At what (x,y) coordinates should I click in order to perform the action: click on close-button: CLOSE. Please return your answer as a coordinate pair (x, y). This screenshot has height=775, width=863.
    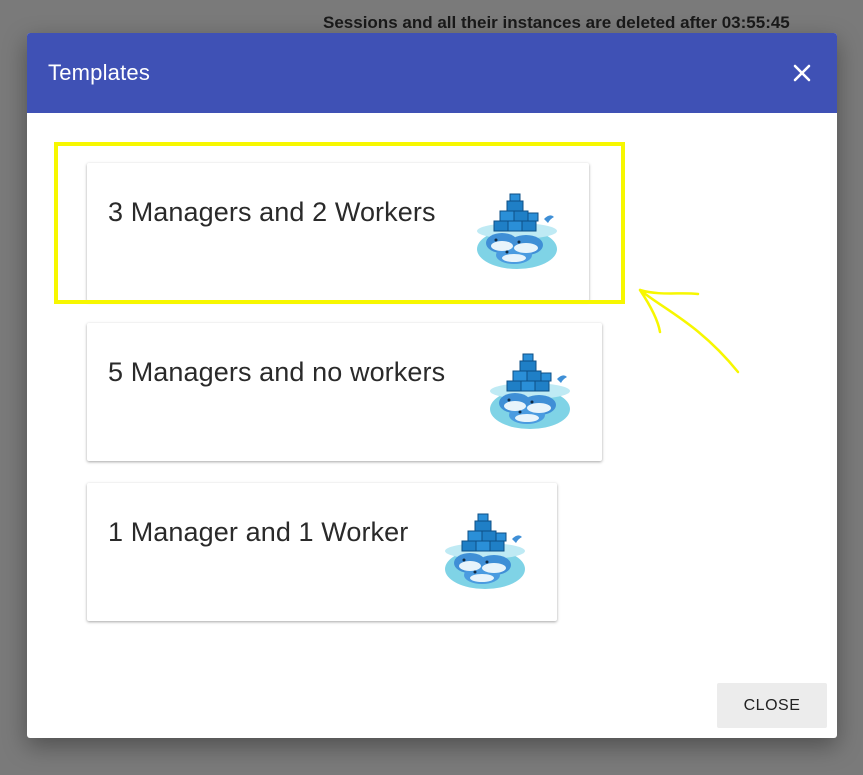
    Looking at the image, I should click on (772, 705).